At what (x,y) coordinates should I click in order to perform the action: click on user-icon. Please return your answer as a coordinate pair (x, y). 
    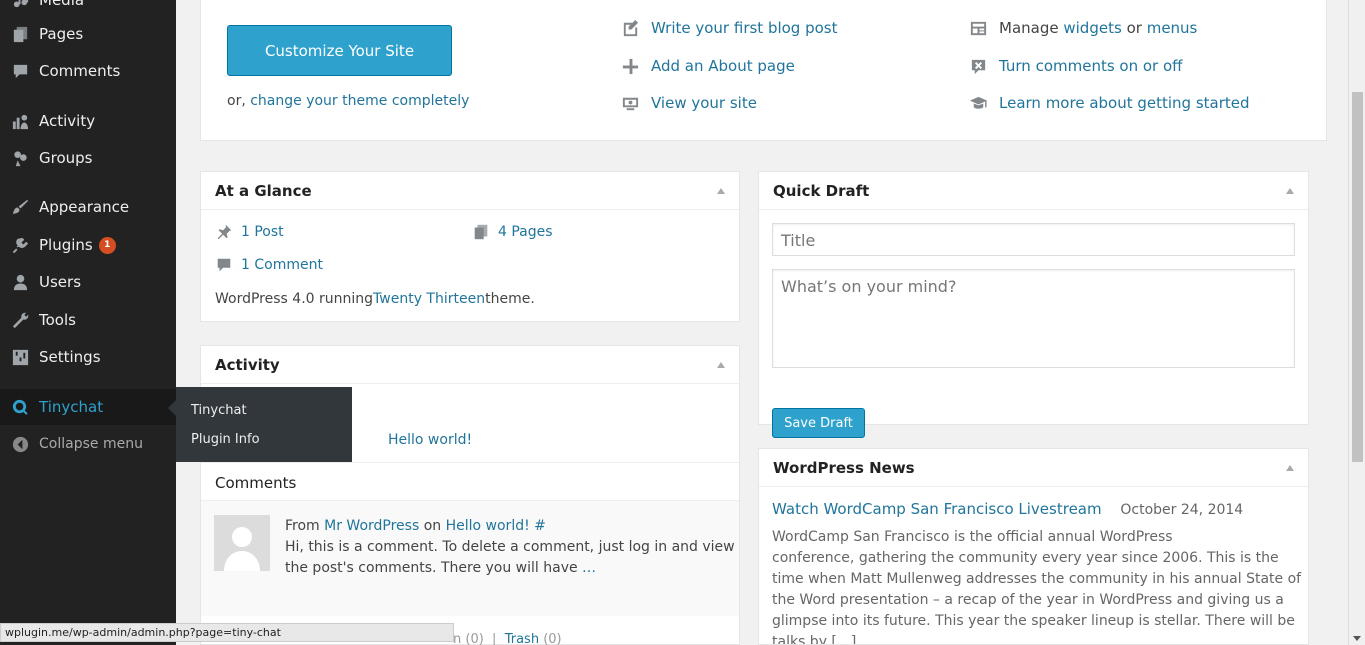
    Looking at the image, I should click on (20, 282).